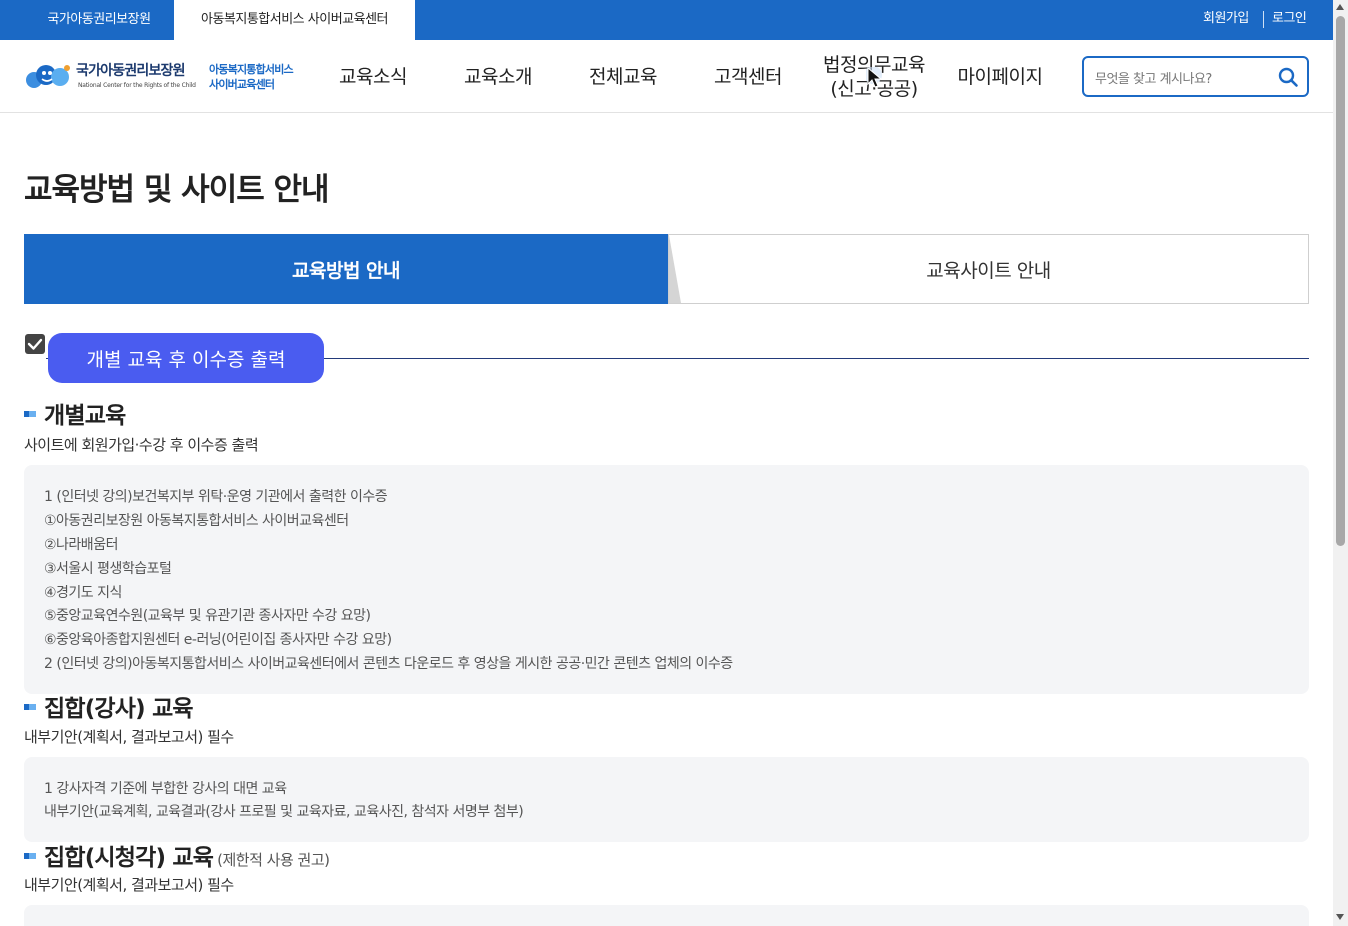 The width and height of the screenshot is (1348, 926). Describe the element at coordinates (218, 640) in the screenshot. I see `info-line: ⑥중앙육아종합지원센터 e-러닝(어린이집 종사자만 수강 요망)` at that location.